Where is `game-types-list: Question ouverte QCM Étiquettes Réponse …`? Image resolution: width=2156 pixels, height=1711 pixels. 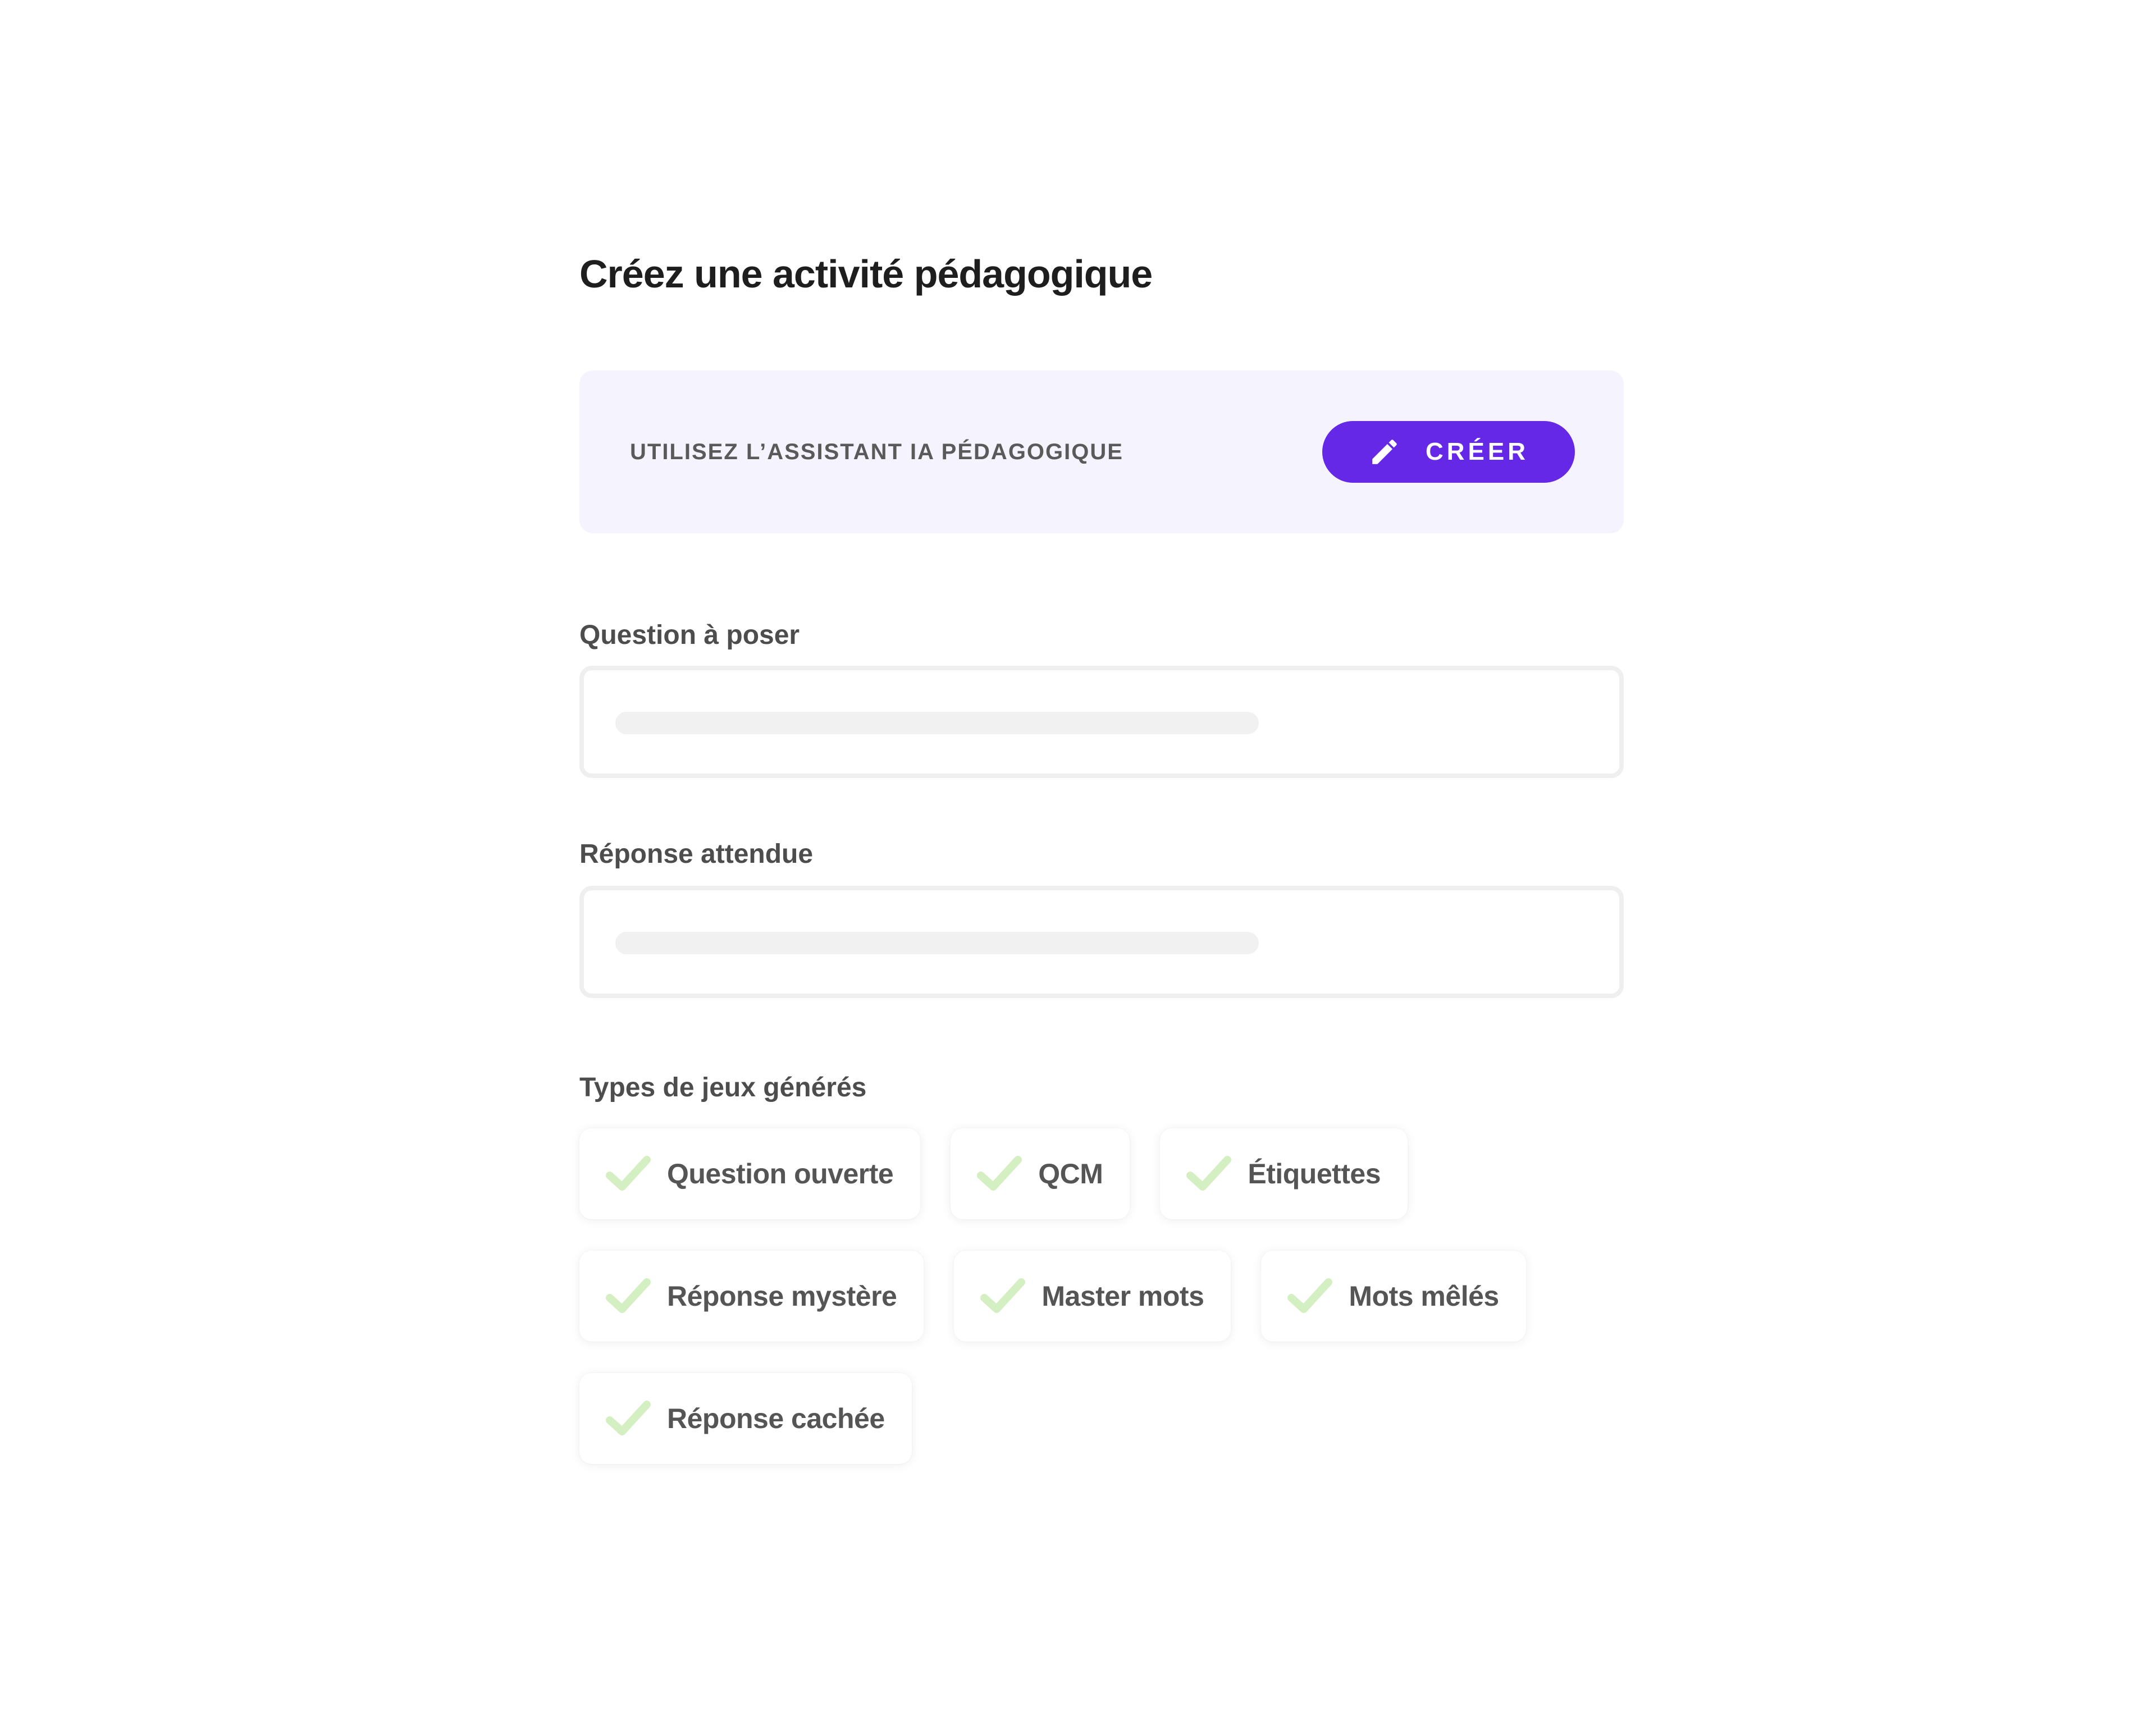
game-types-list: Question ouverte QCM Étiquettes Réponse … is located at coordinates (1101, 1311).